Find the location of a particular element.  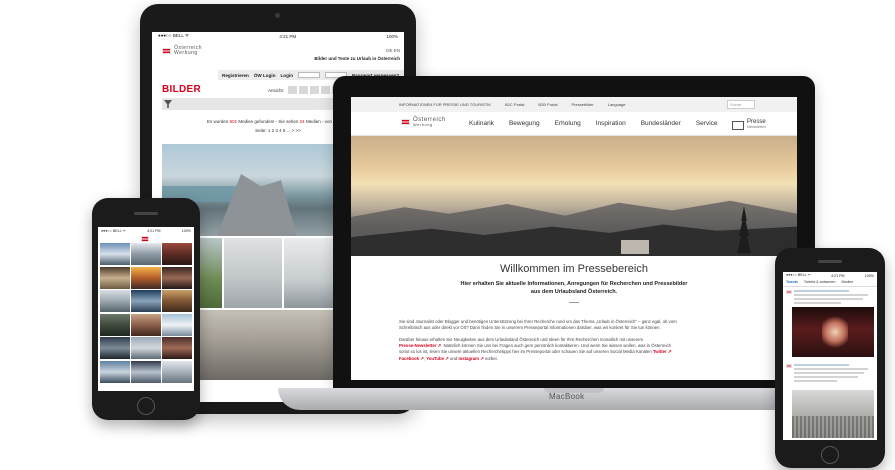

nav-item-bundeslaender: Bundesländer is located at coordinates (661, 123).